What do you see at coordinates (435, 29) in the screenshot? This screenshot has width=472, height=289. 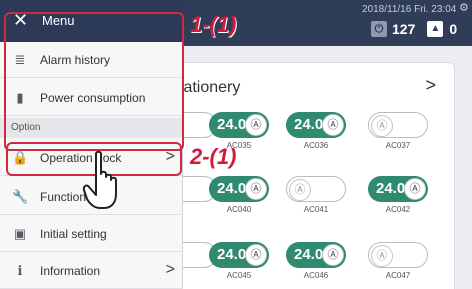 I see `alarm-icon: ▲` at bounding box center [435, 29].